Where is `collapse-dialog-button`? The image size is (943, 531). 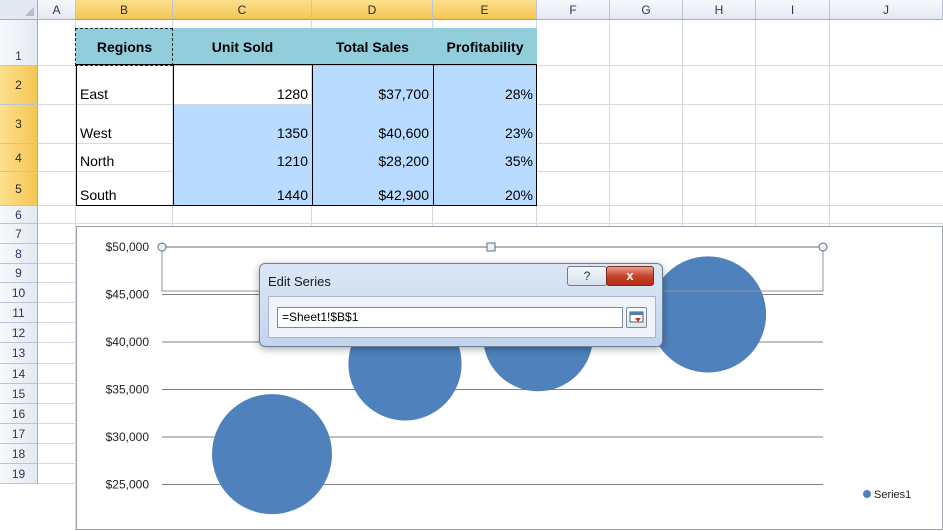 collapse-dialog-button is located at coordinates (636, 317).